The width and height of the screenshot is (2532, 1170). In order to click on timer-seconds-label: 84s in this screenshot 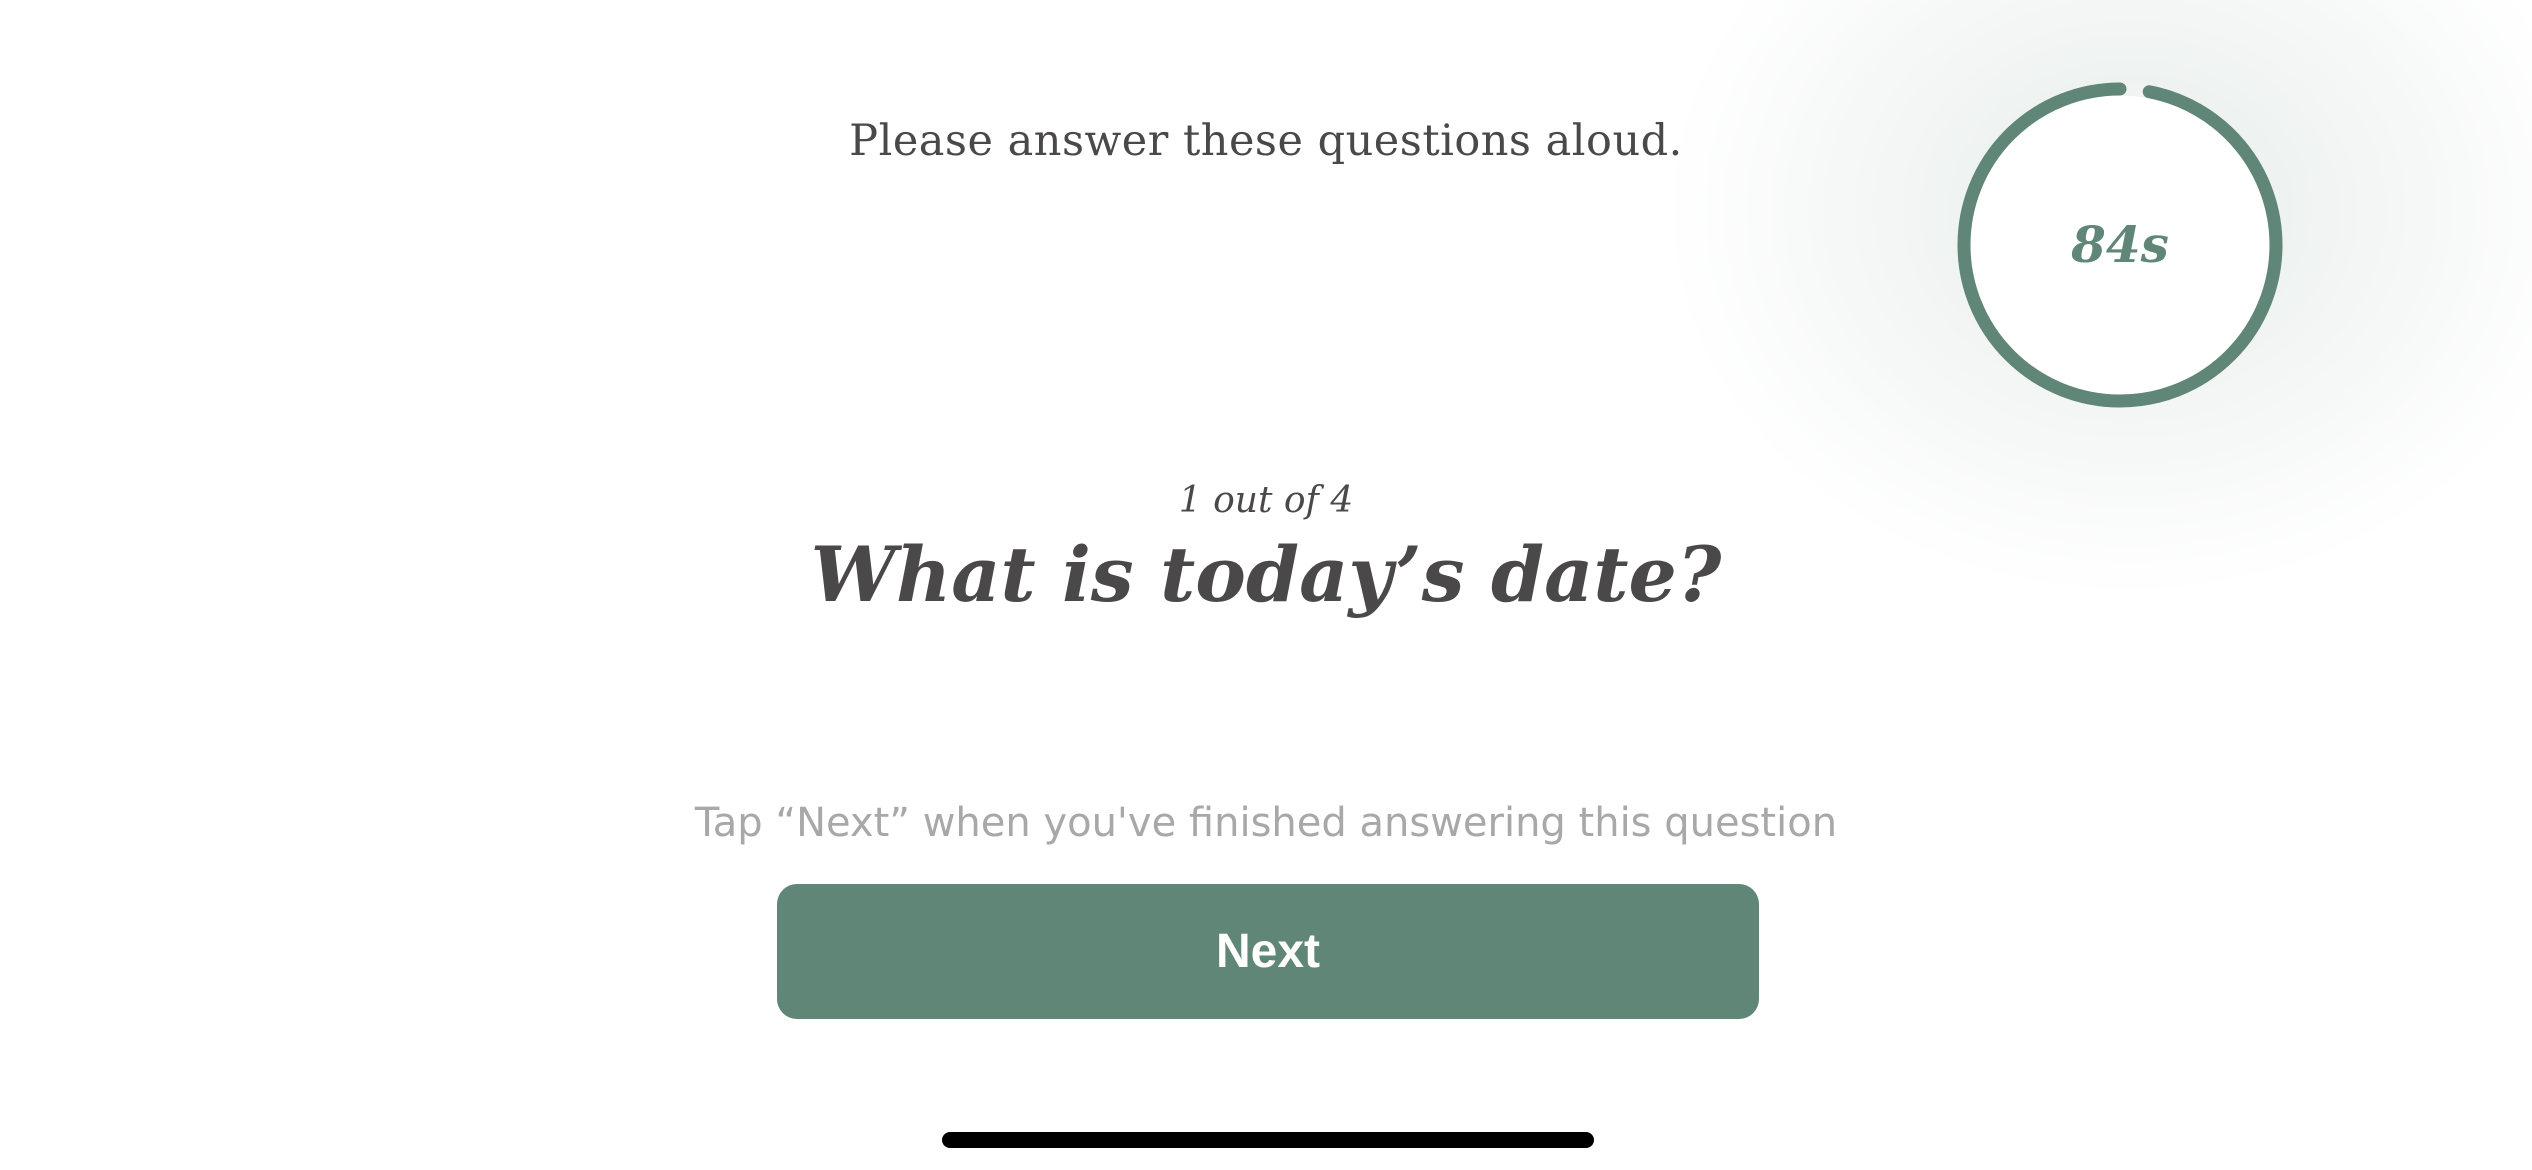, I will do `click(2120, 244)`.